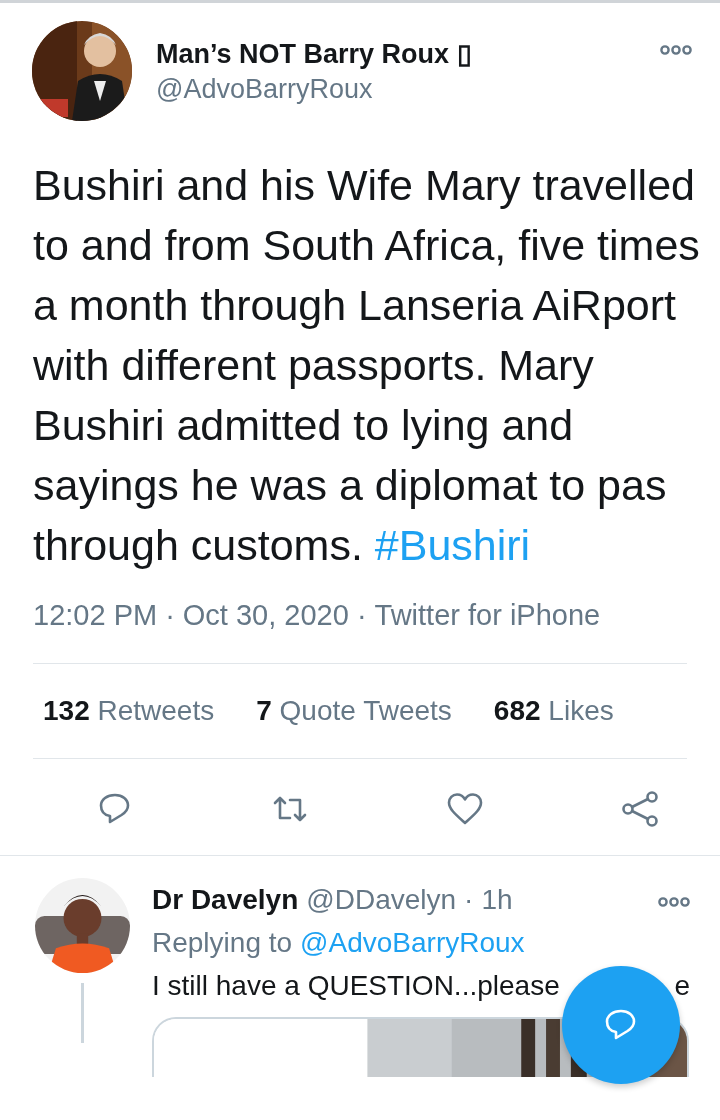 The height and width of the screenshot is (1120, 720). I want to click on share-icon, so click(640, 809).